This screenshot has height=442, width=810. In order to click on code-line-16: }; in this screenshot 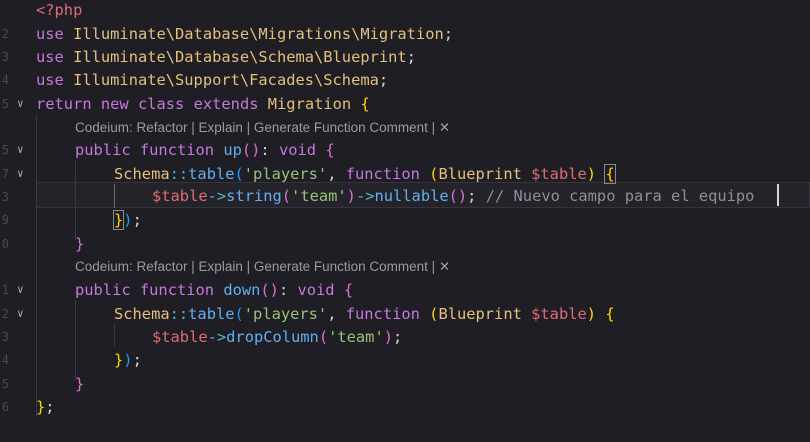, I will do `click(45, 407)`.